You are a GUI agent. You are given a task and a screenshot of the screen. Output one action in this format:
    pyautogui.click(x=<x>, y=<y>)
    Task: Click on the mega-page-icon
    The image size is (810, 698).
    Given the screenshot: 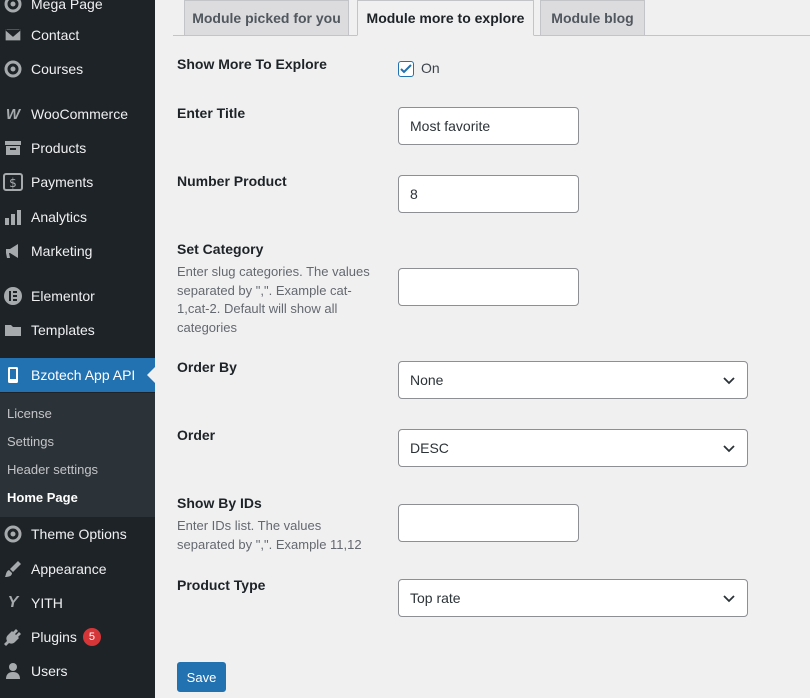 What is the action you would take?
    pyautogui.click(x=13, y=7)
    